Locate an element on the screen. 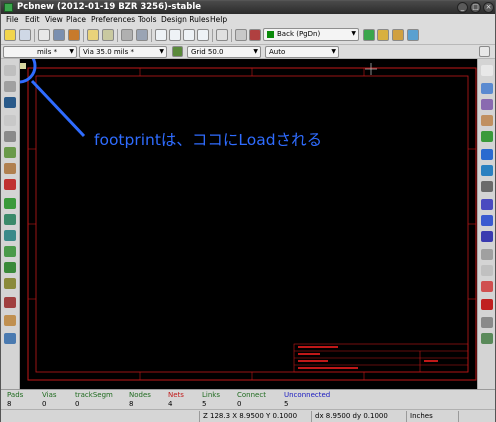  via-add-icon is located at coordinates (487, 154).